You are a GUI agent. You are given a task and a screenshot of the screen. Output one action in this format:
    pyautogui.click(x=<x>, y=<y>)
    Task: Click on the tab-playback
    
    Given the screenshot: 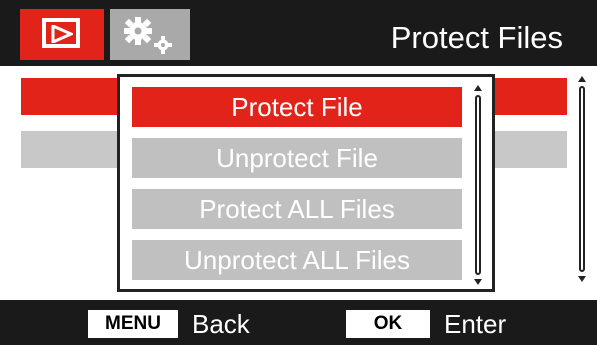 What is the action you would take?
    pyautogui.click(x=62, y=34)
    